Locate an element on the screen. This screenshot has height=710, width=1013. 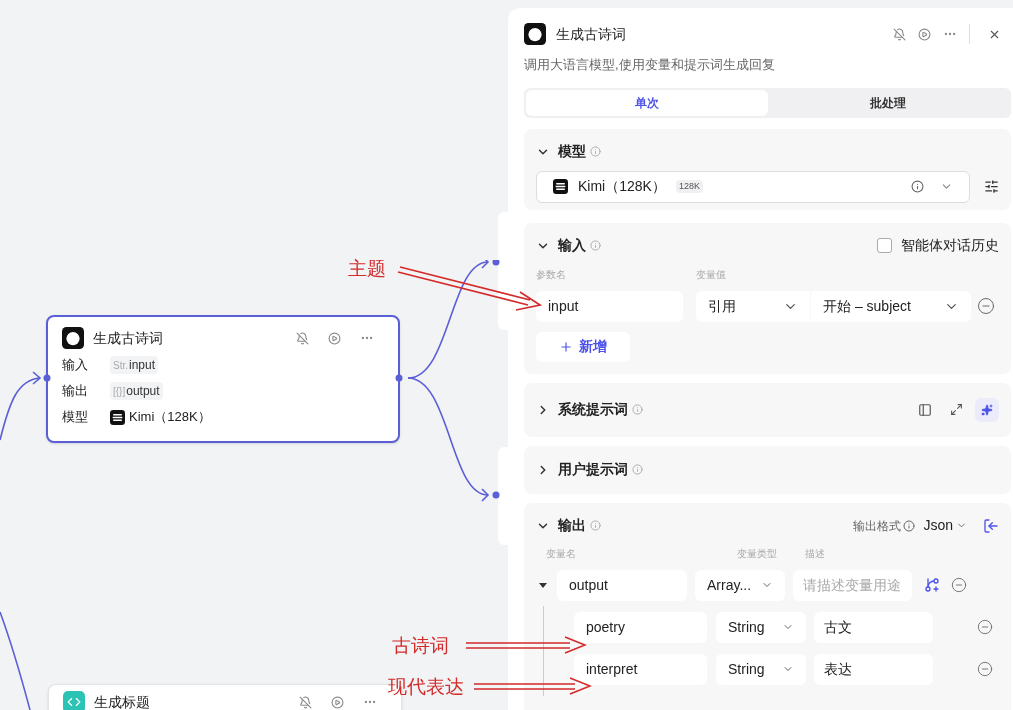
plus-icon is located at coordinates (566, 346).